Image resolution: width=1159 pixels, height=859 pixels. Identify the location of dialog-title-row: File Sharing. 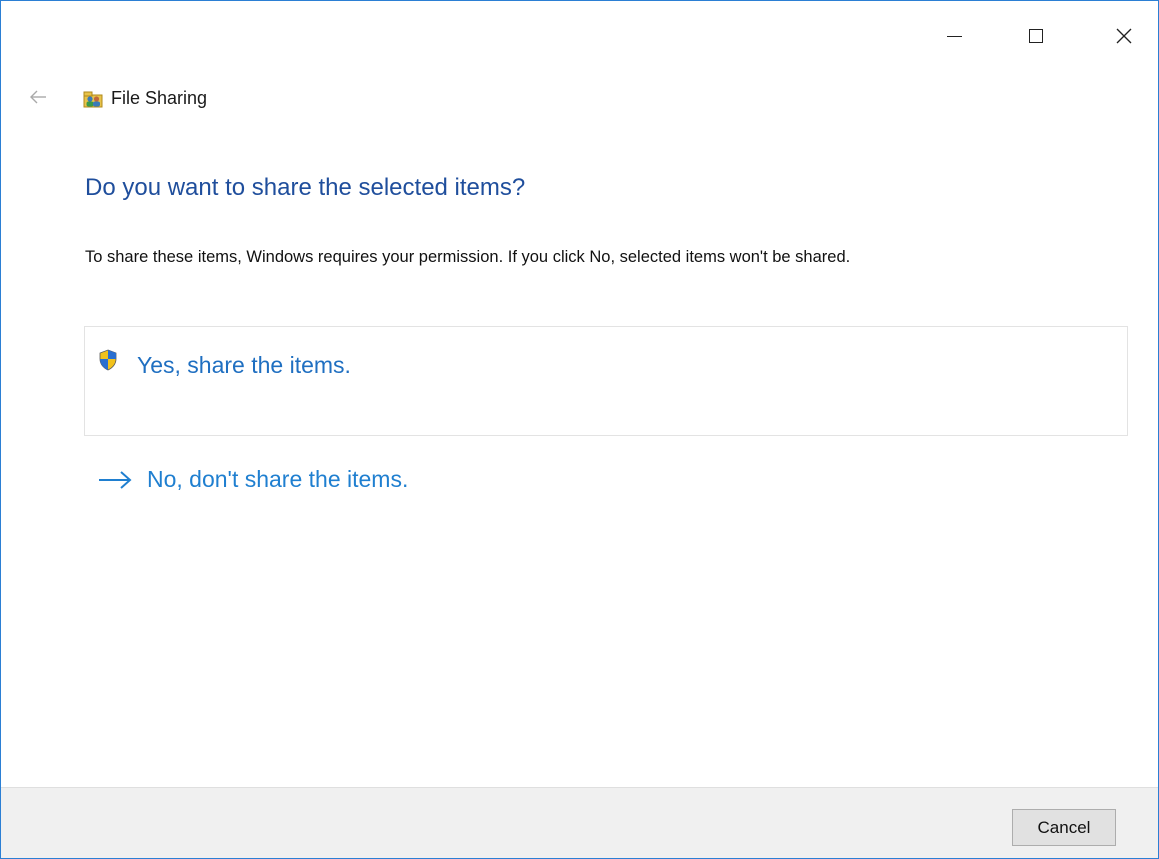
(145, 98).